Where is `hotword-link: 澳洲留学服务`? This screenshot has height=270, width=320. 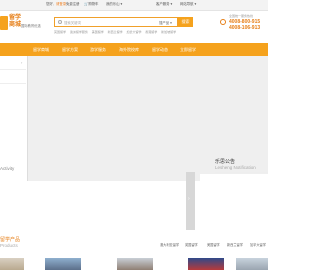
hotword-link: 澳洲留学服务 is located at coordinates (79, 32).